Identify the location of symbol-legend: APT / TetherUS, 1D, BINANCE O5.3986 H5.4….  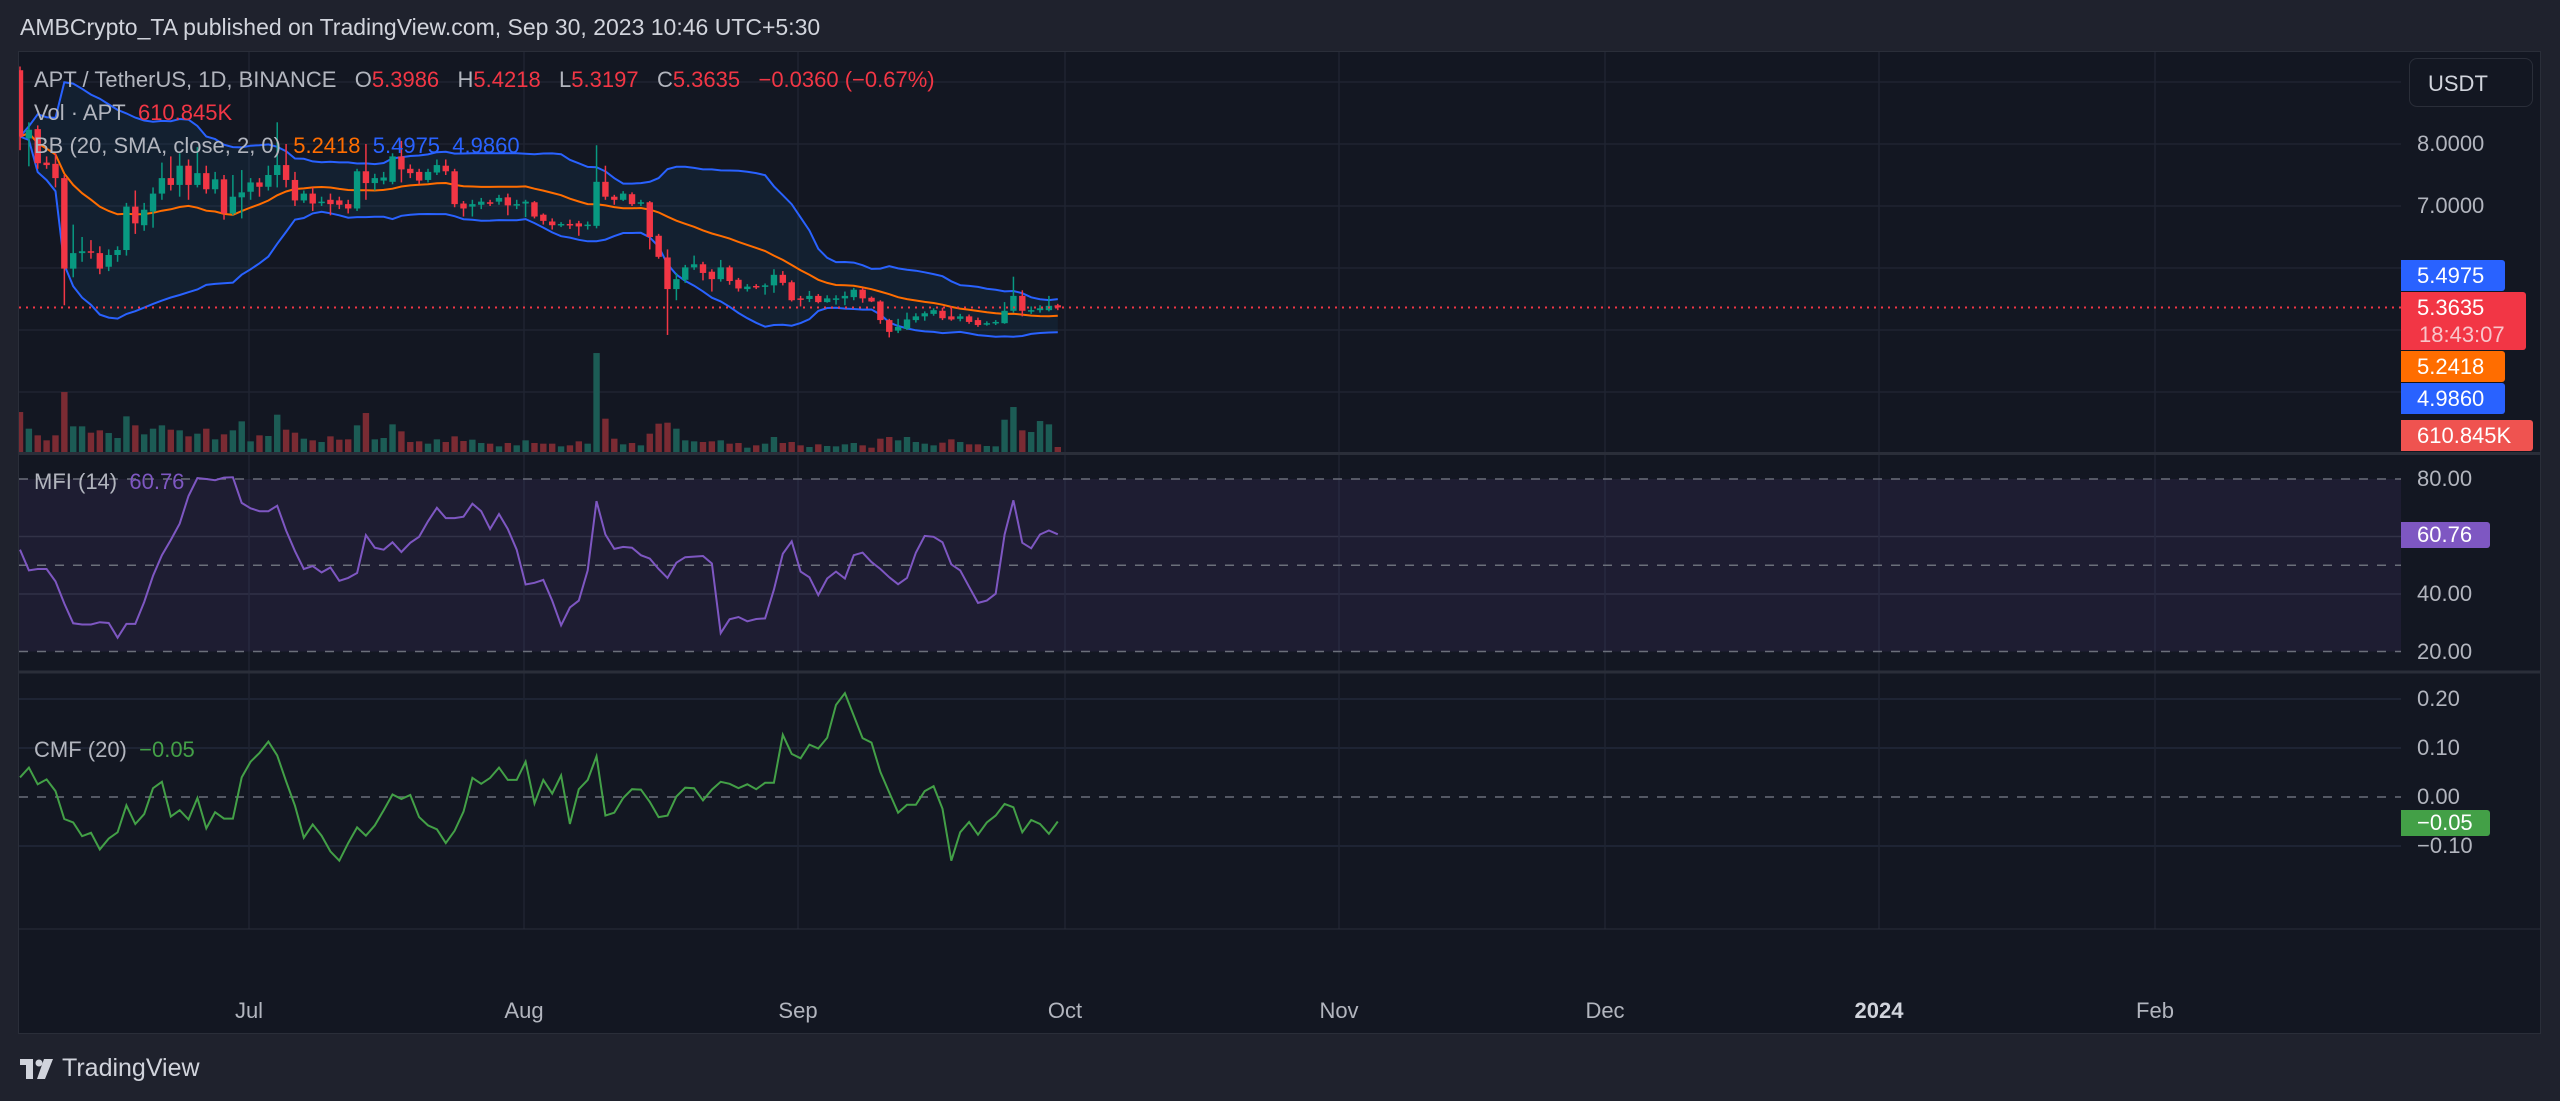
(484, 80).